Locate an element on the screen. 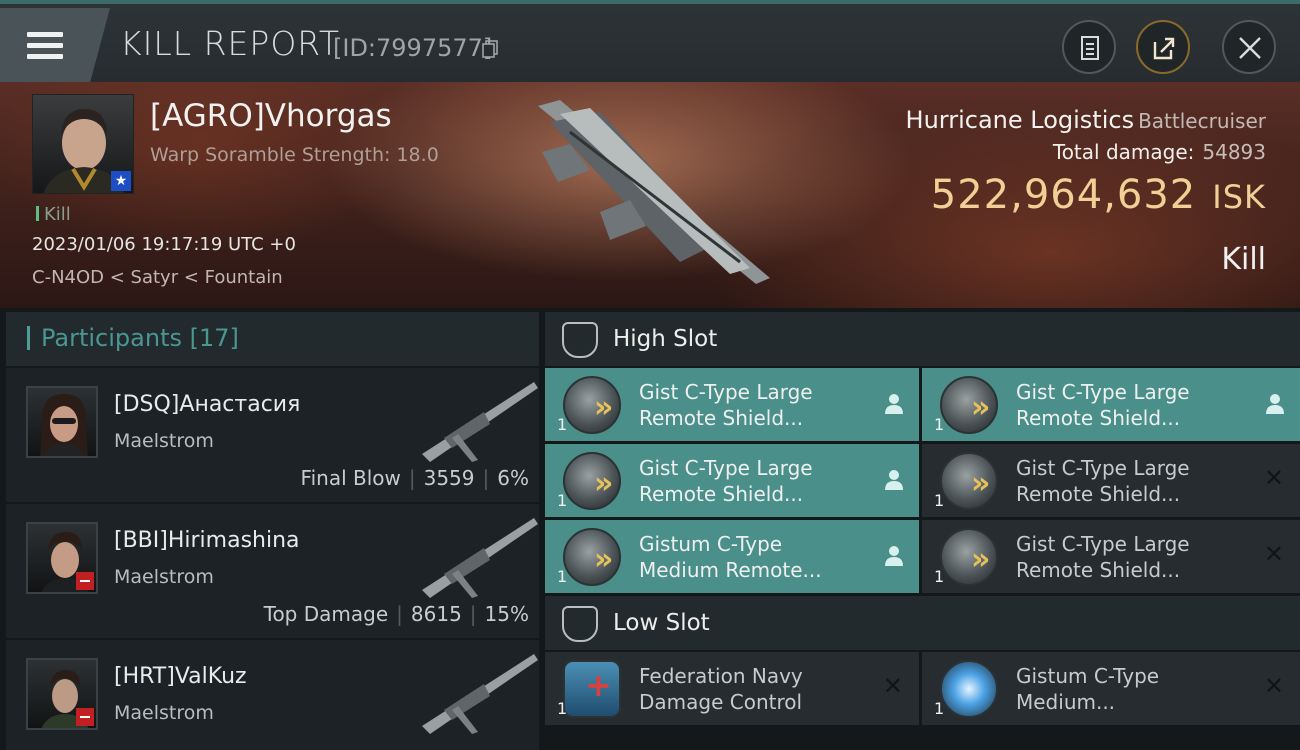 The width and height of the screenshot is (1300, 750). participant-role: Top Damage is located at coordinates (326, 614).